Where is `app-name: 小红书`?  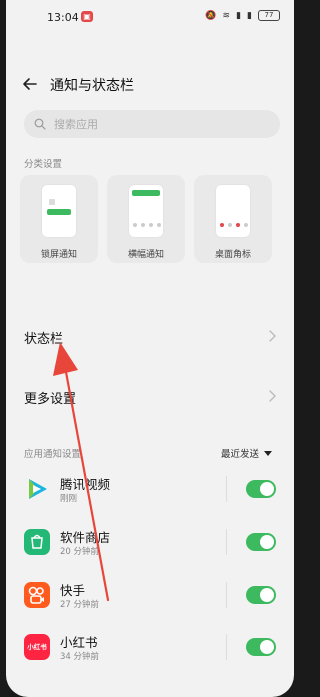 app-name: 小红书 is located at coordinates (79, 642).